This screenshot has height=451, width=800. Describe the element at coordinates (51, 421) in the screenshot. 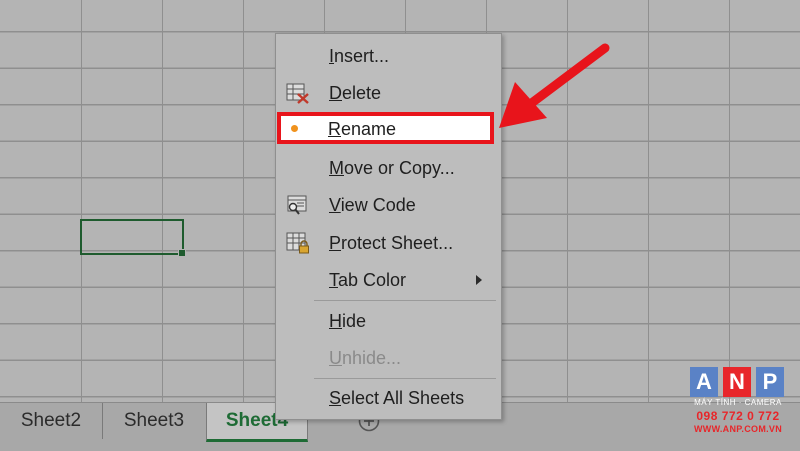

I see `sheet-tab-sheet2: Sheet2` at that location.